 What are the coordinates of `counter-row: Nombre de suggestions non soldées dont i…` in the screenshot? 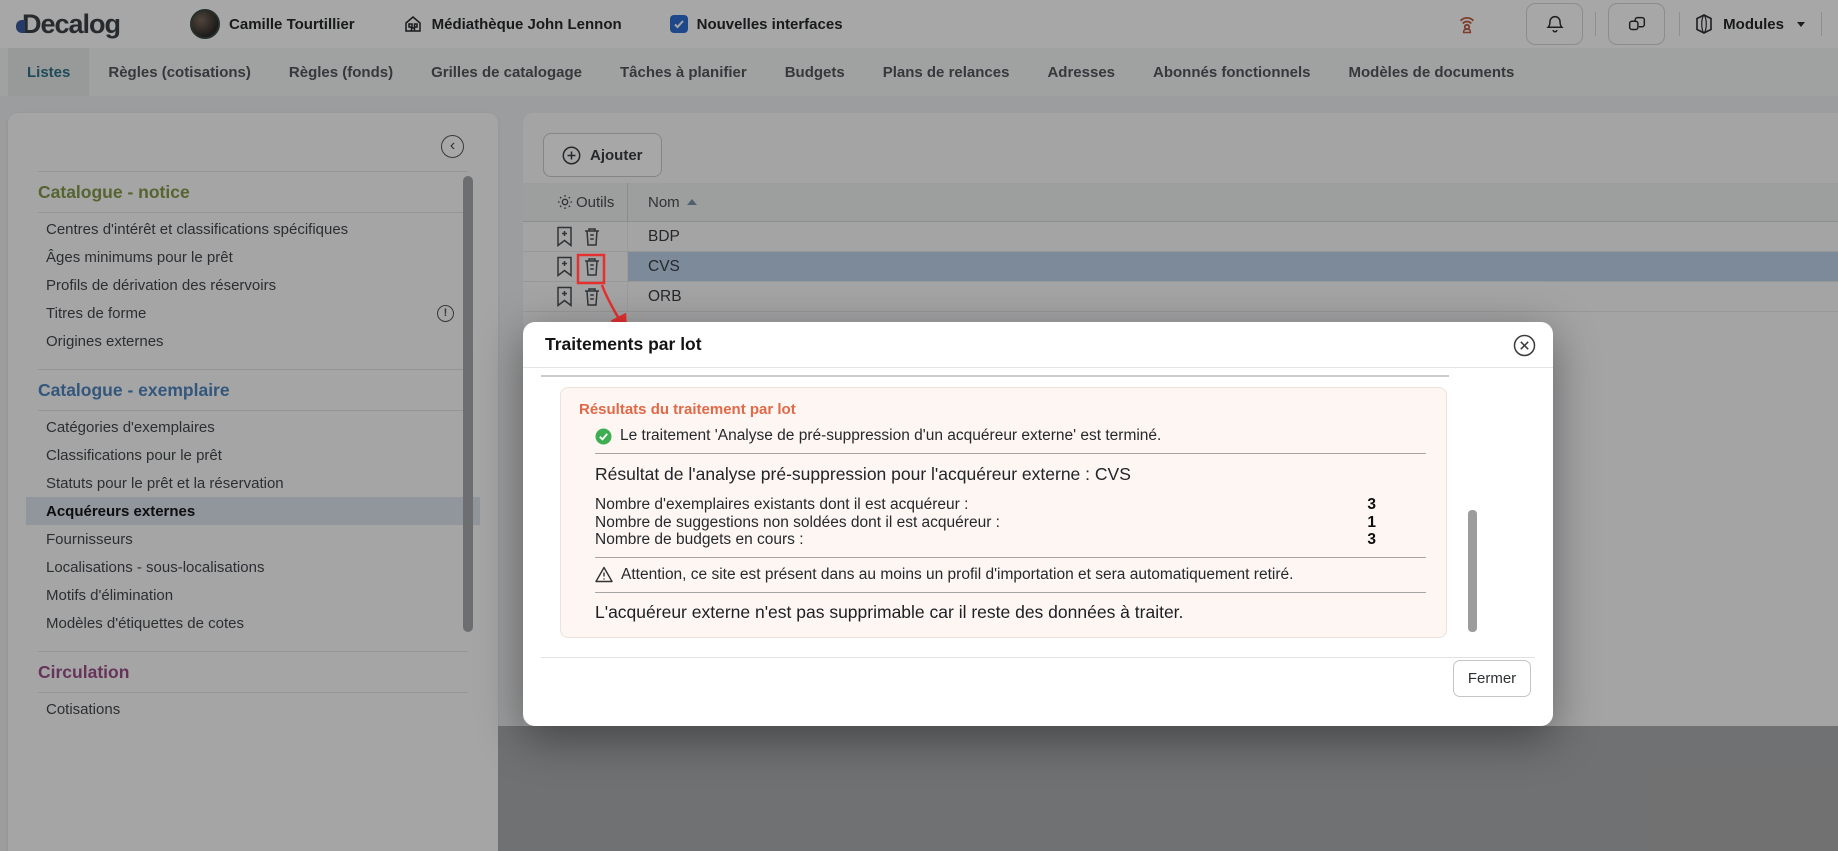 It's located at (985, 522).